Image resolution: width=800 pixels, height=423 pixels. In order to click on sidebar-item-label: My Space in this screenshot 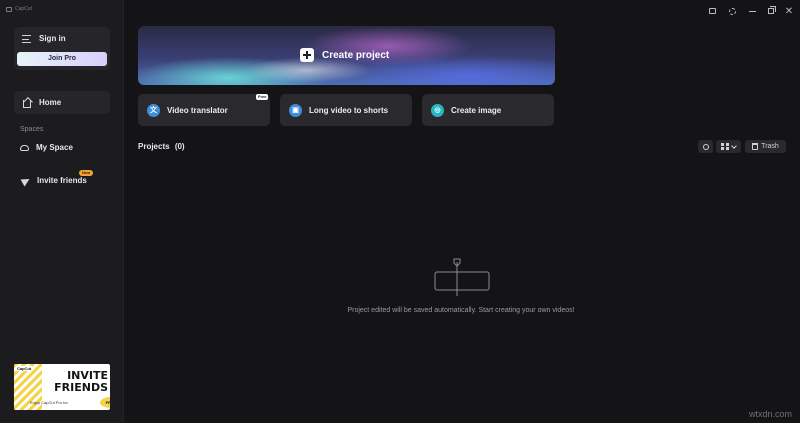, I will do `click(54, 147)`.